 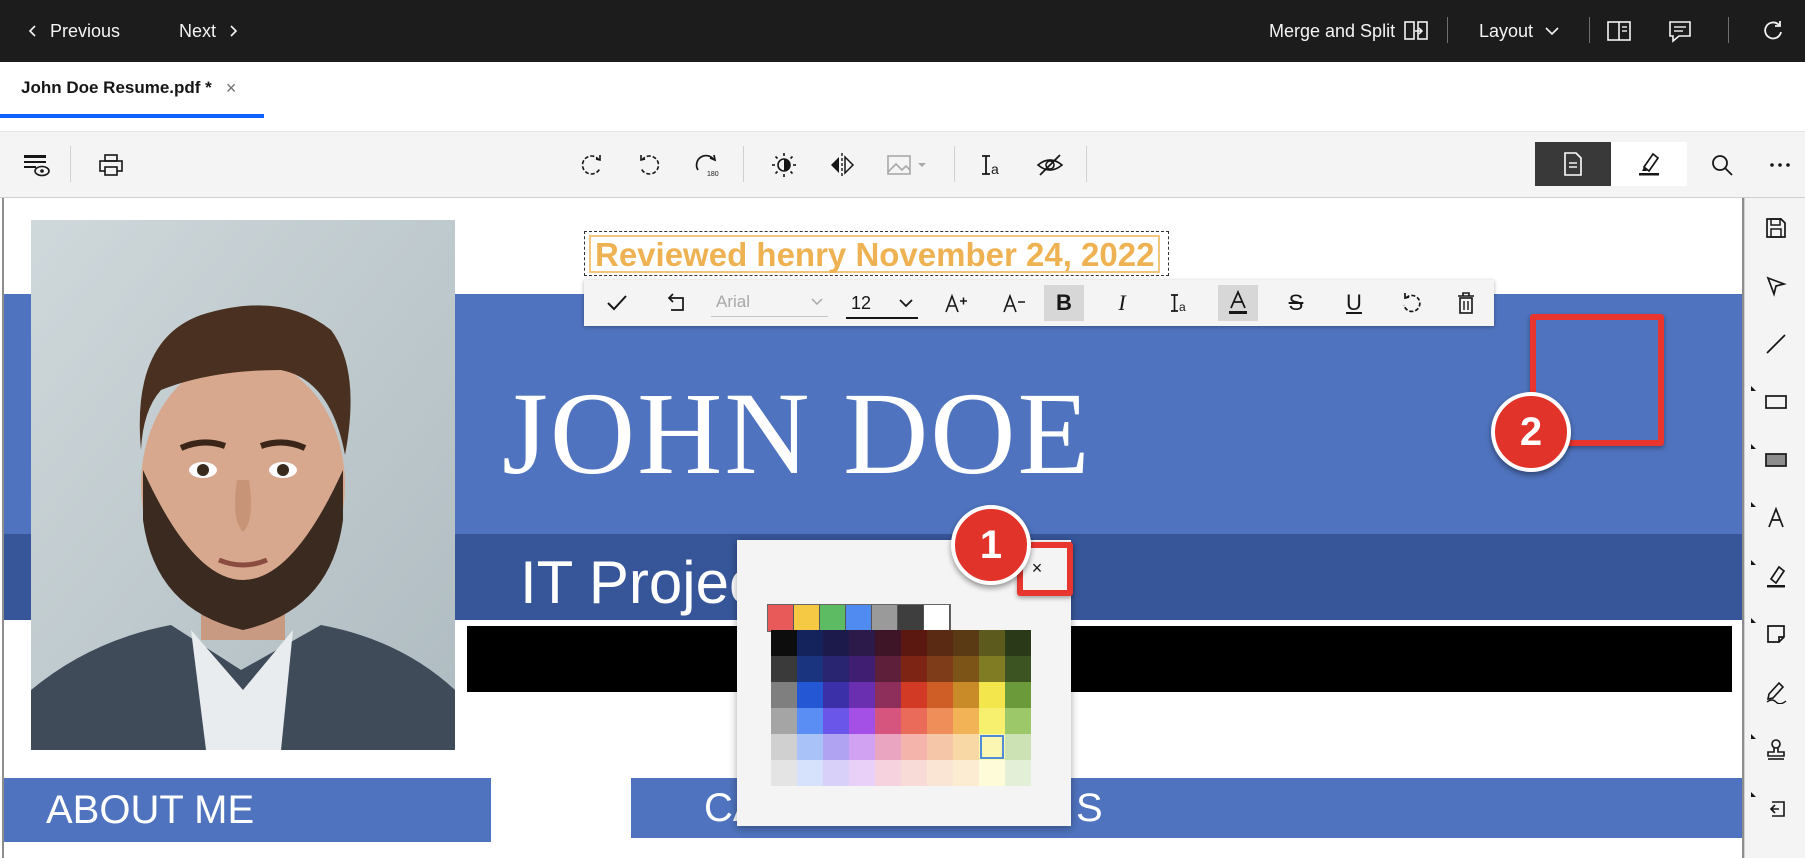 I want to click on increase-font-button, so click(x=956, y=303).